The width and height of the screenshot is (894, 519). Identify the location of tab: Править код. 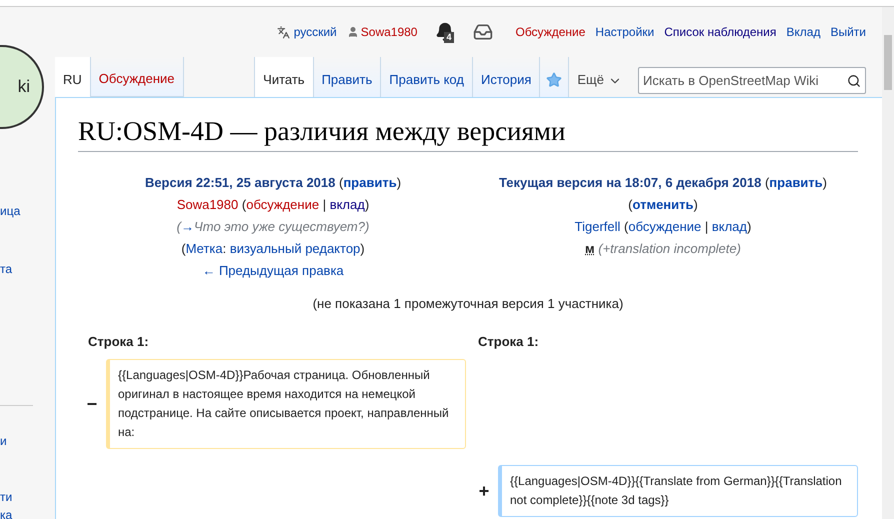
(426, 77).